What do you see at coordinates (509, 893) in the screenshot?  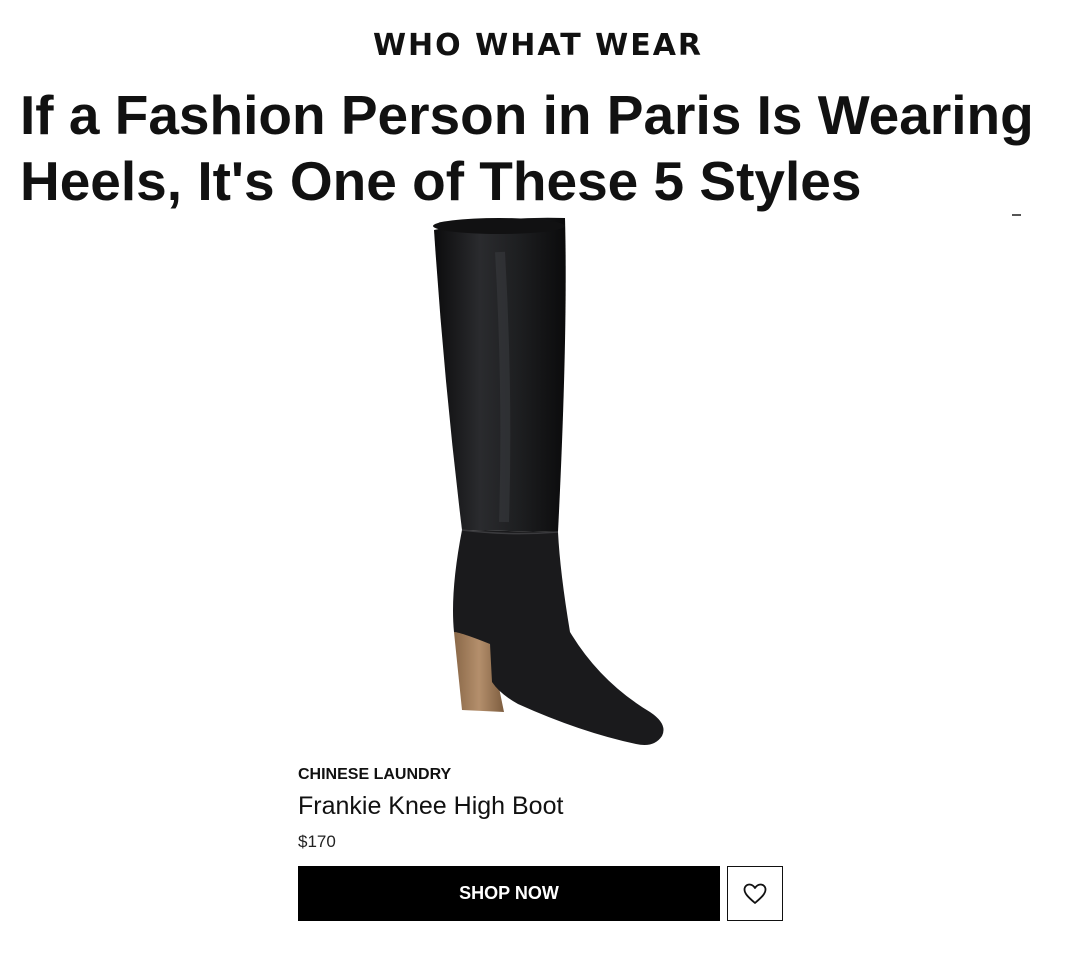 I see `shop-now-button: SHOP NOW` at bounding box center [509, 893].